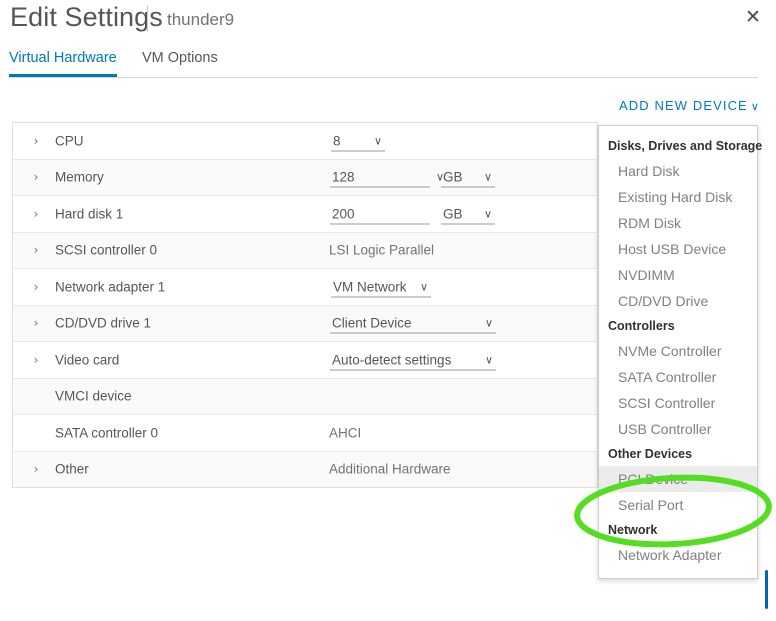 The width and height of the screenshot is (776, 621). I want to click on menu-item-existing-hard-disk: Existing Hard Disk, so click(678, 197).